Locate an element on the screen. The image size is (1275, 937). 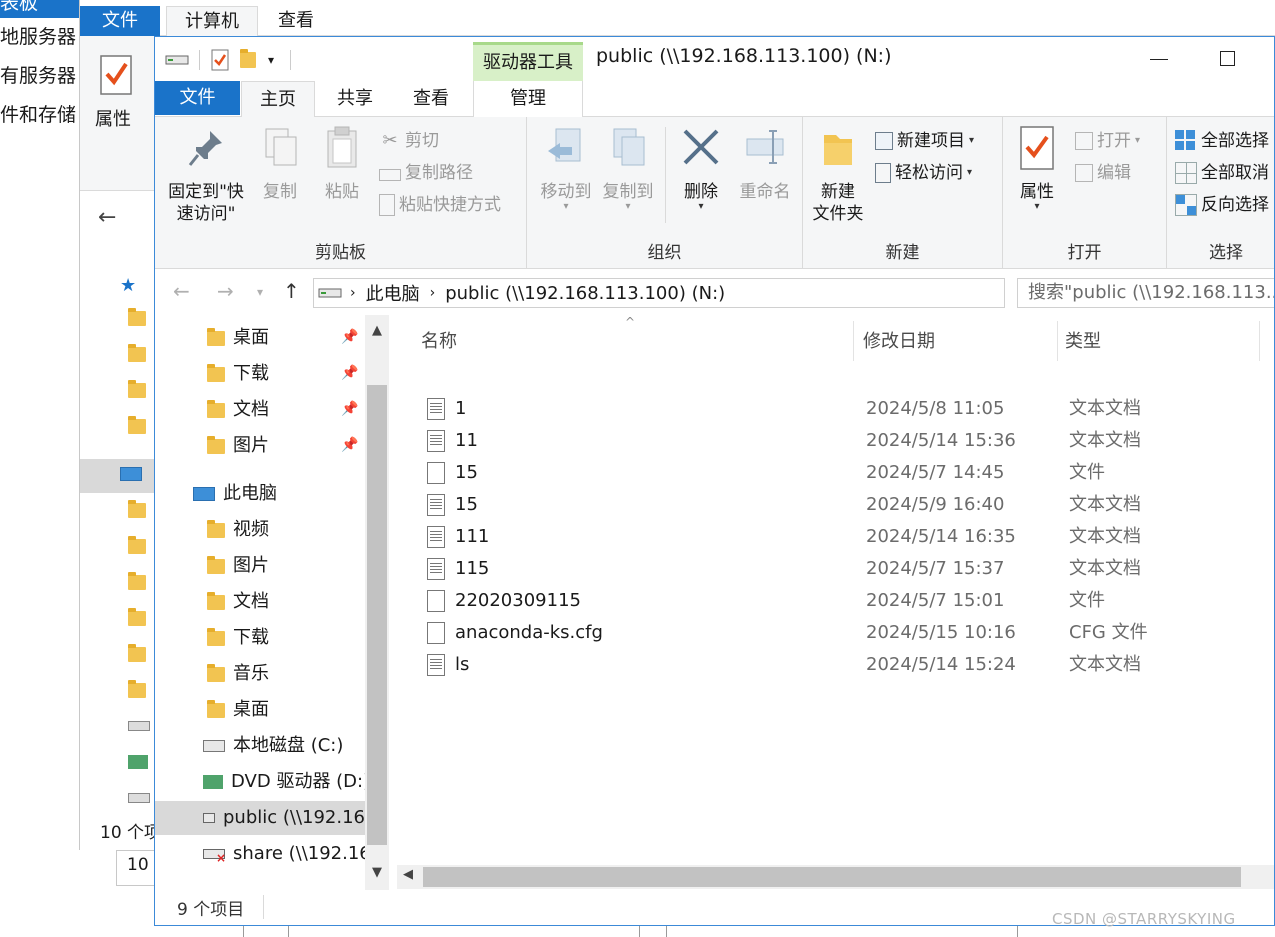
select-none-button: 全部取消 is located at coordinates (1222, 173).